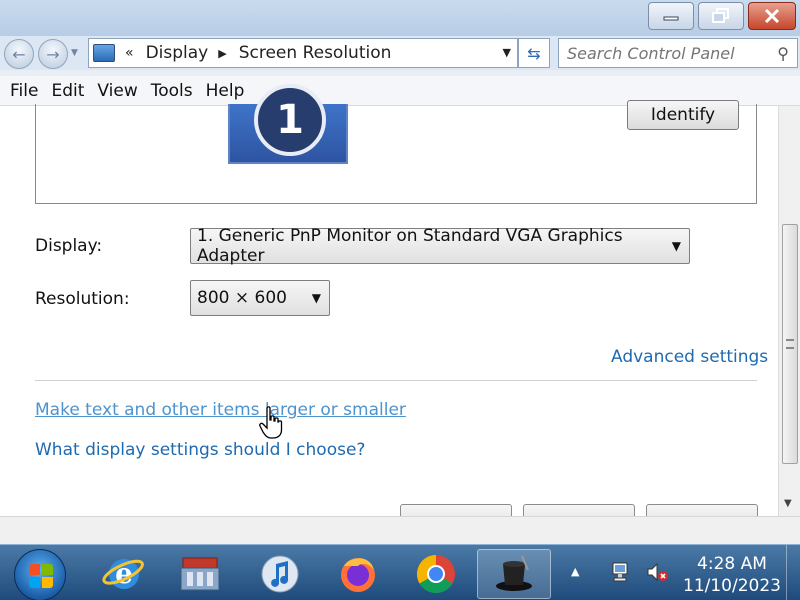  Describe the element at coordinates (507, 52) in the screenshot. I see `address-dropdown-icon: ▼` at that location.